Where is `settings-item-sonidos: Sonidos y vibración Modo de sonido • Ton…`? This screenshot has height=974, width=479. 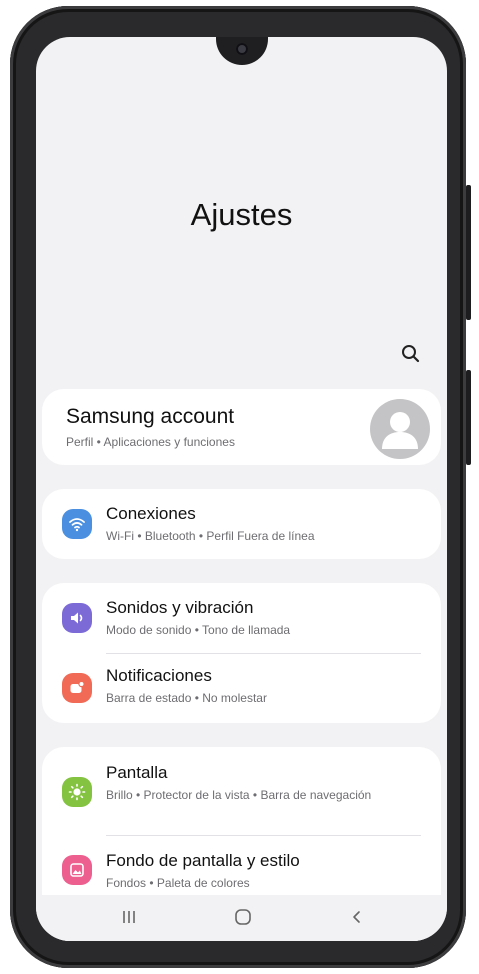 settings-item-sonidos: Sonidos y vibración Modo de sonido • Ton… is located at coordinates (241, 618).